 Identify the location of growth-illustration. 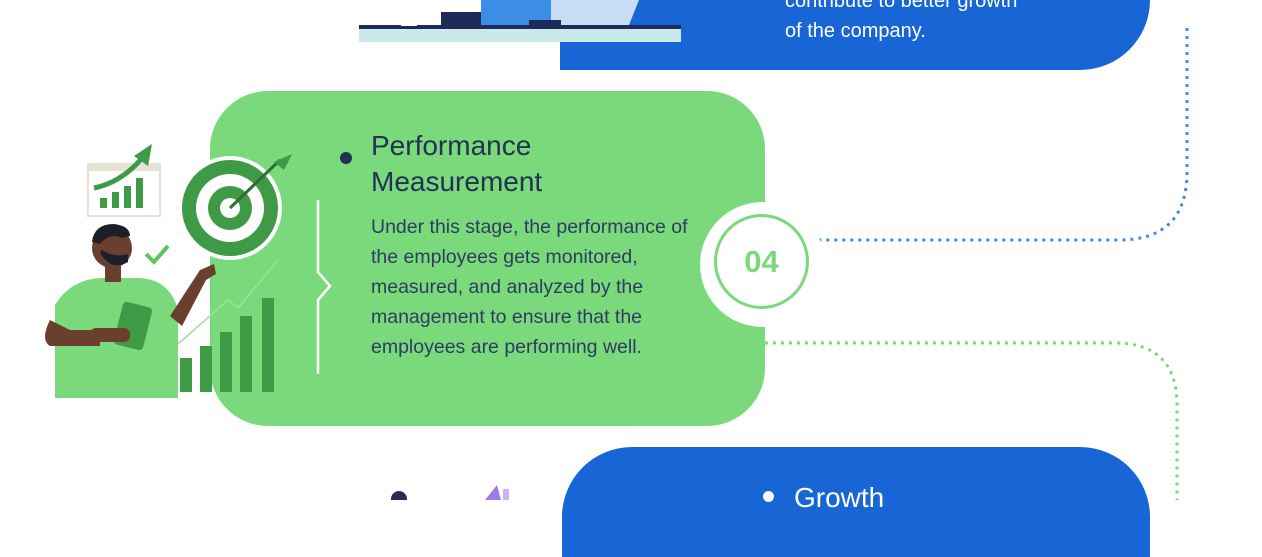
(450, 492).